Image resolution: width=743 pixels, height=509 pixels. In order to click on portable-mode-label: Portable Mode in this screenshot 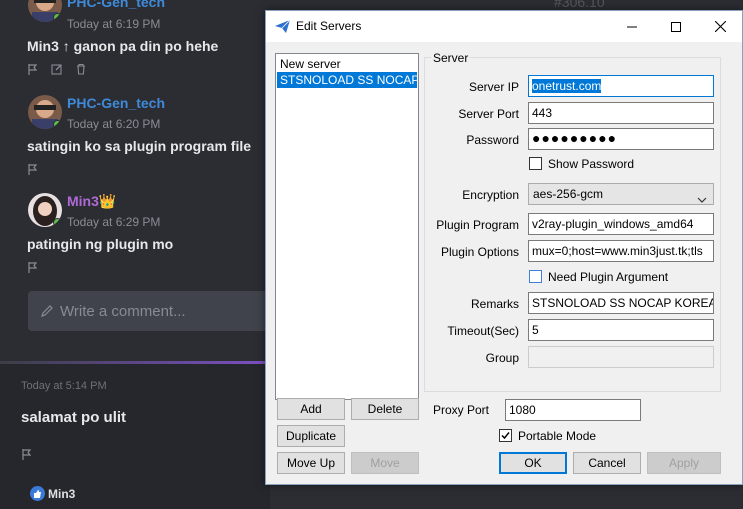, I will do `click(557, 436)`.